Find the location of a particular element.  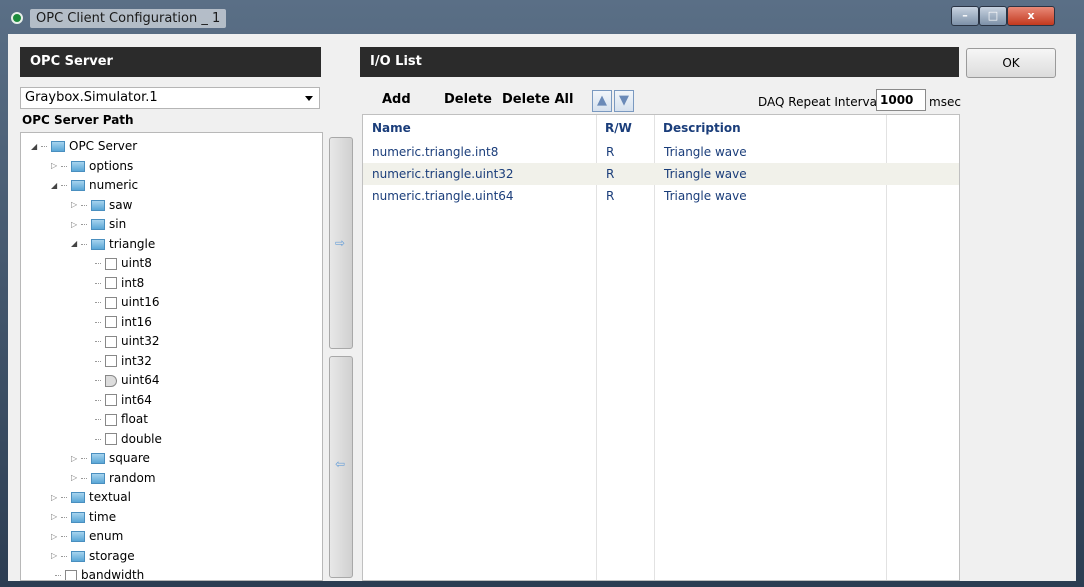

ok-button: OK is located at coordinates (1011, 63).